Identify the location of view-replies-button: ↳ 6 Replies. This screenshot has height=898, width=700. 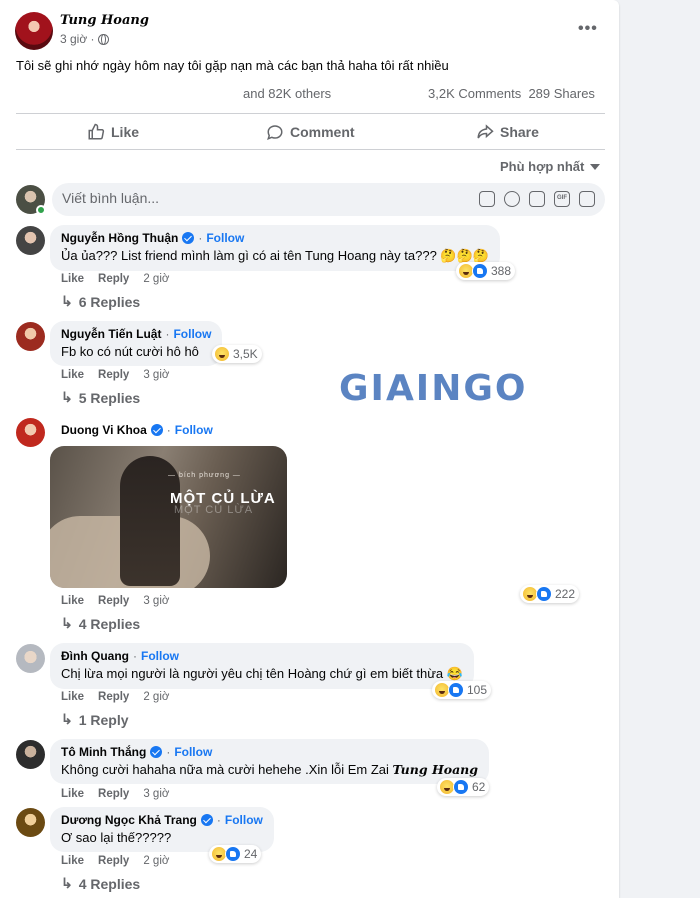
(100, 301).